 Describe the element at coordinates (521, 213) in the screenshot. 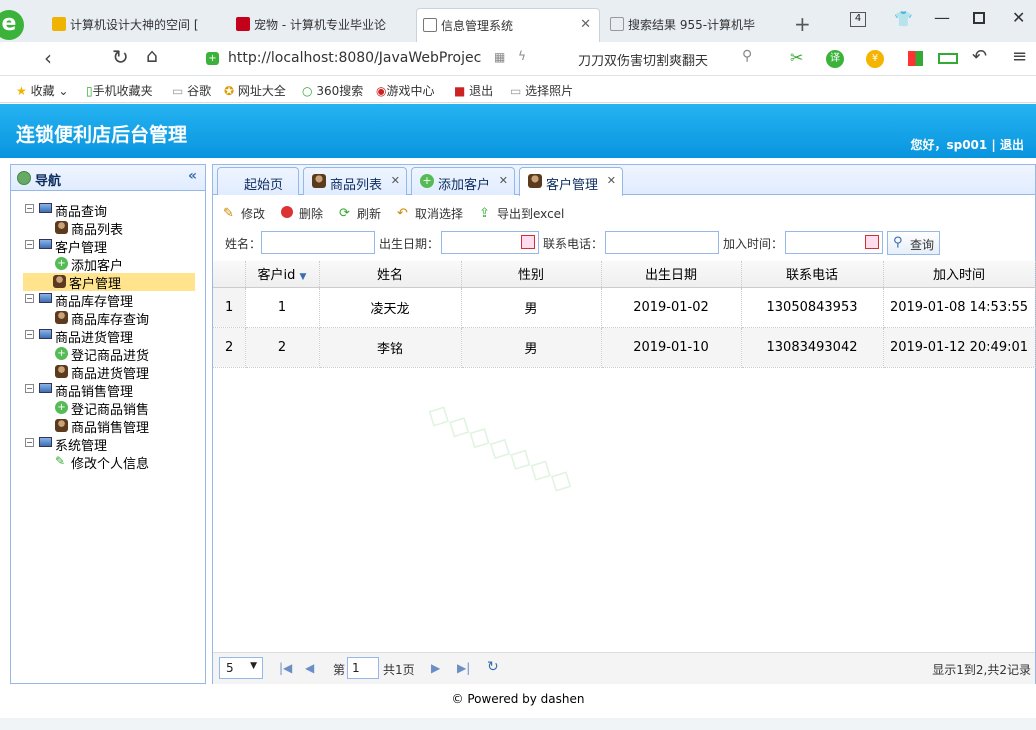

I see `export-excel-button: ⇪ 导出到excel` at that location.